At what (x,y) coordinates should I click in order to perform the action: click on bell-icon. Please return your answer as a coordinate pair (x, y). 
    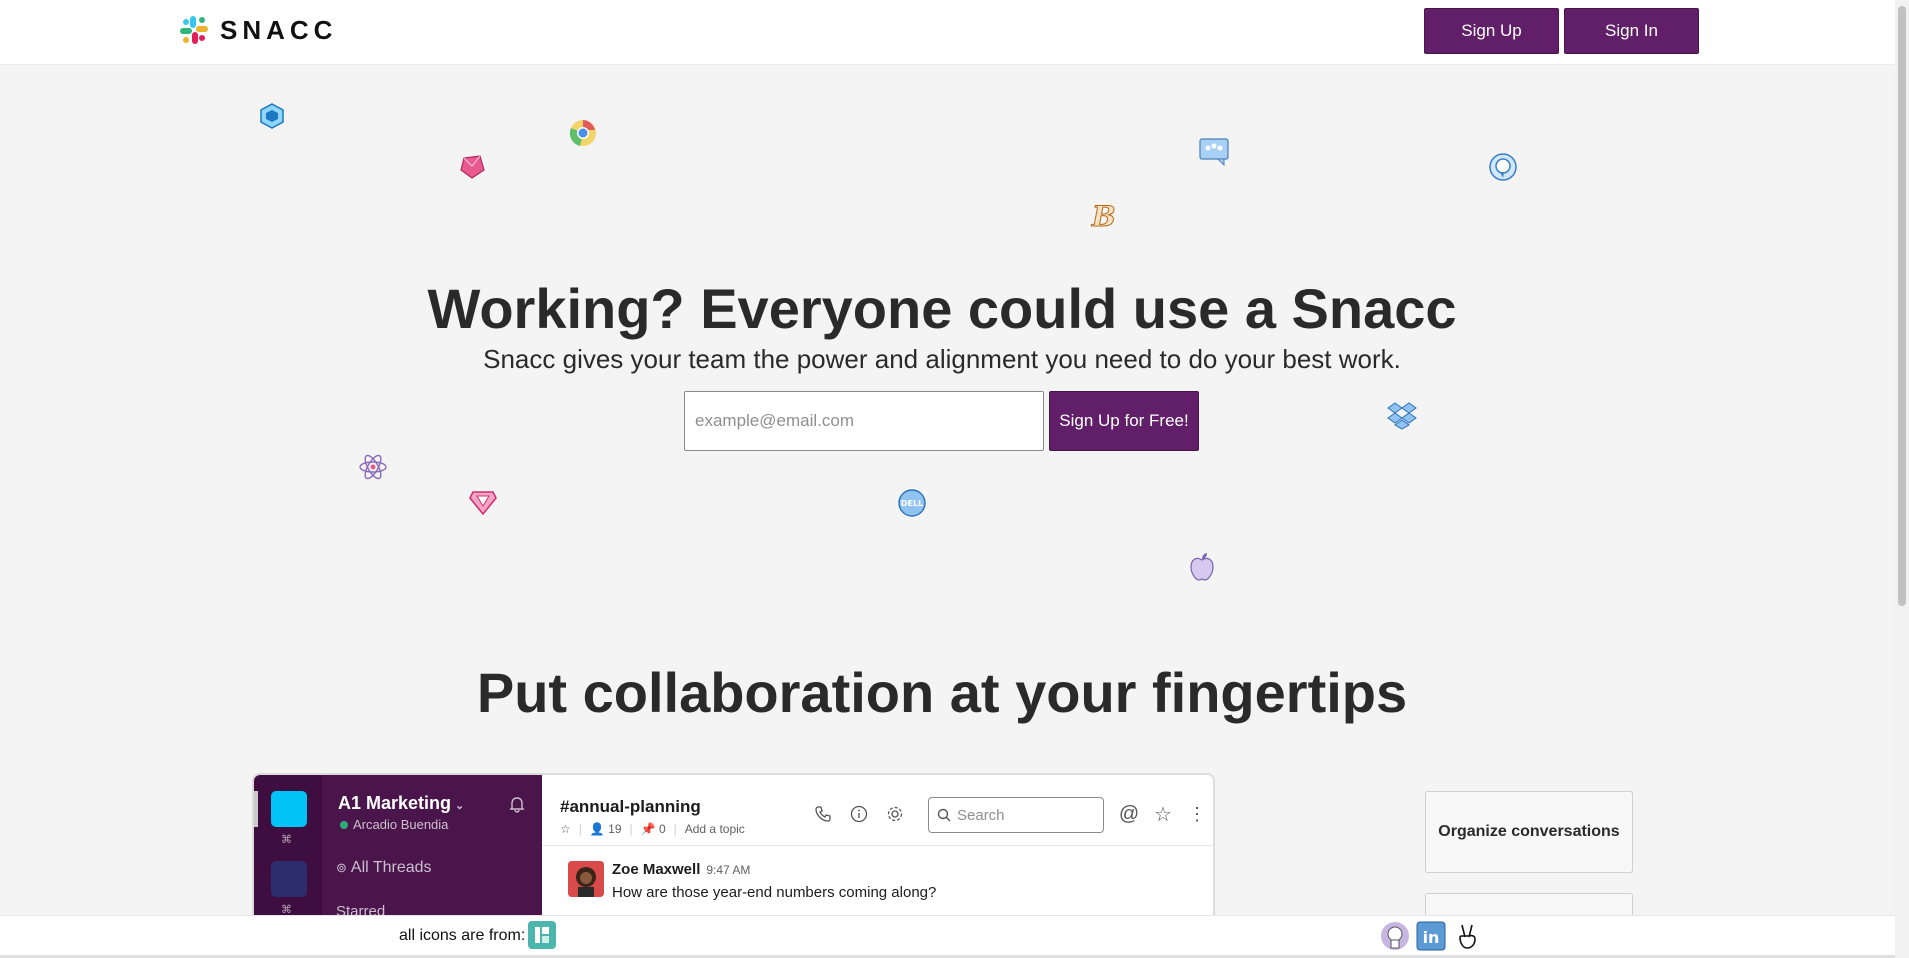
    Looking at the image, I should click on (517, 804).